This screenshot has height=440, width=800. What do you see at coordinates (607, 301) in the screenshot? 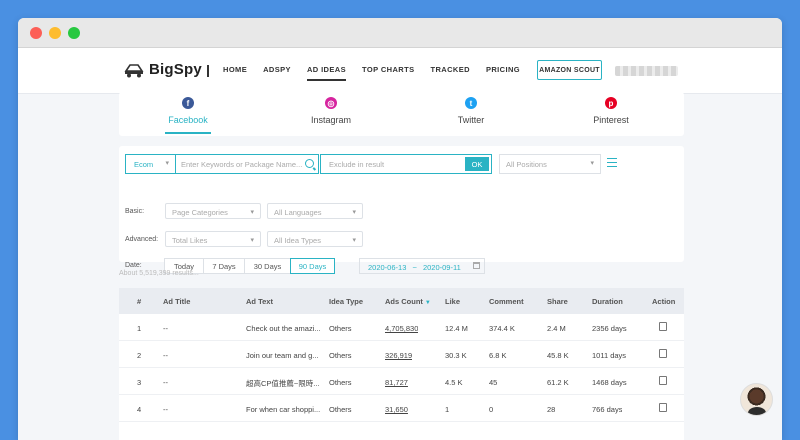
I see `column-header-duration: Duration` at bounding box center [607, 301].